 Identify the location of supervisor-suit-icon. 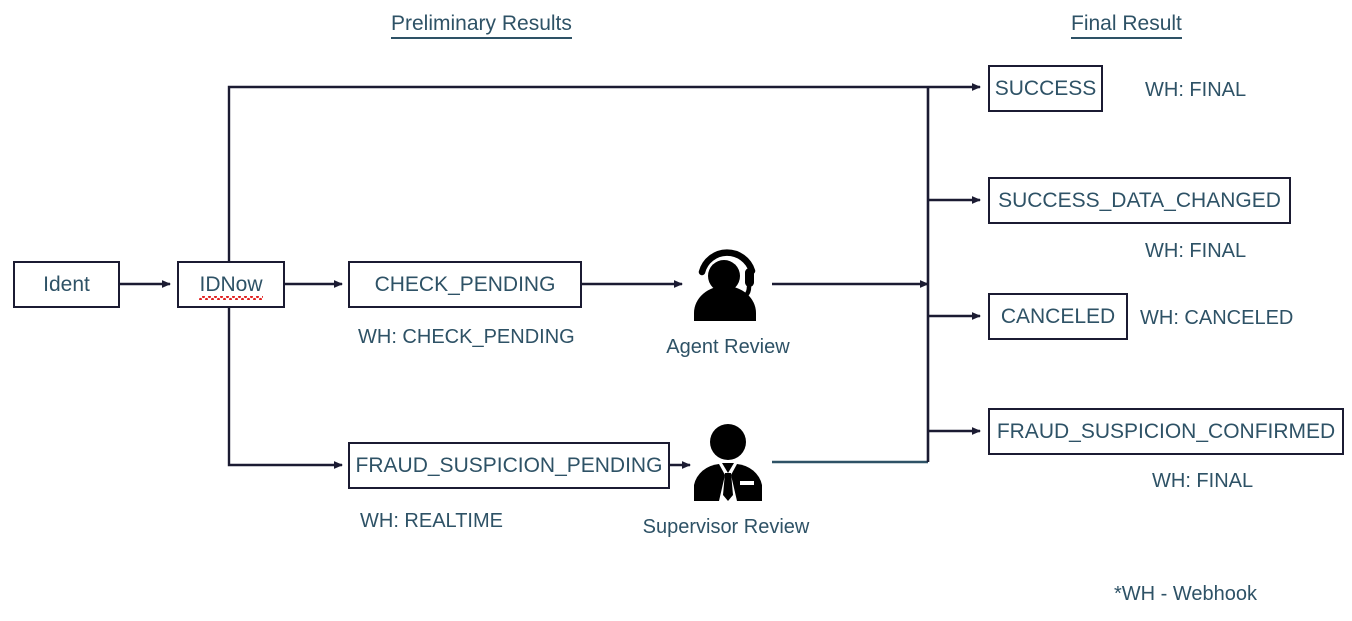
(728, 462).